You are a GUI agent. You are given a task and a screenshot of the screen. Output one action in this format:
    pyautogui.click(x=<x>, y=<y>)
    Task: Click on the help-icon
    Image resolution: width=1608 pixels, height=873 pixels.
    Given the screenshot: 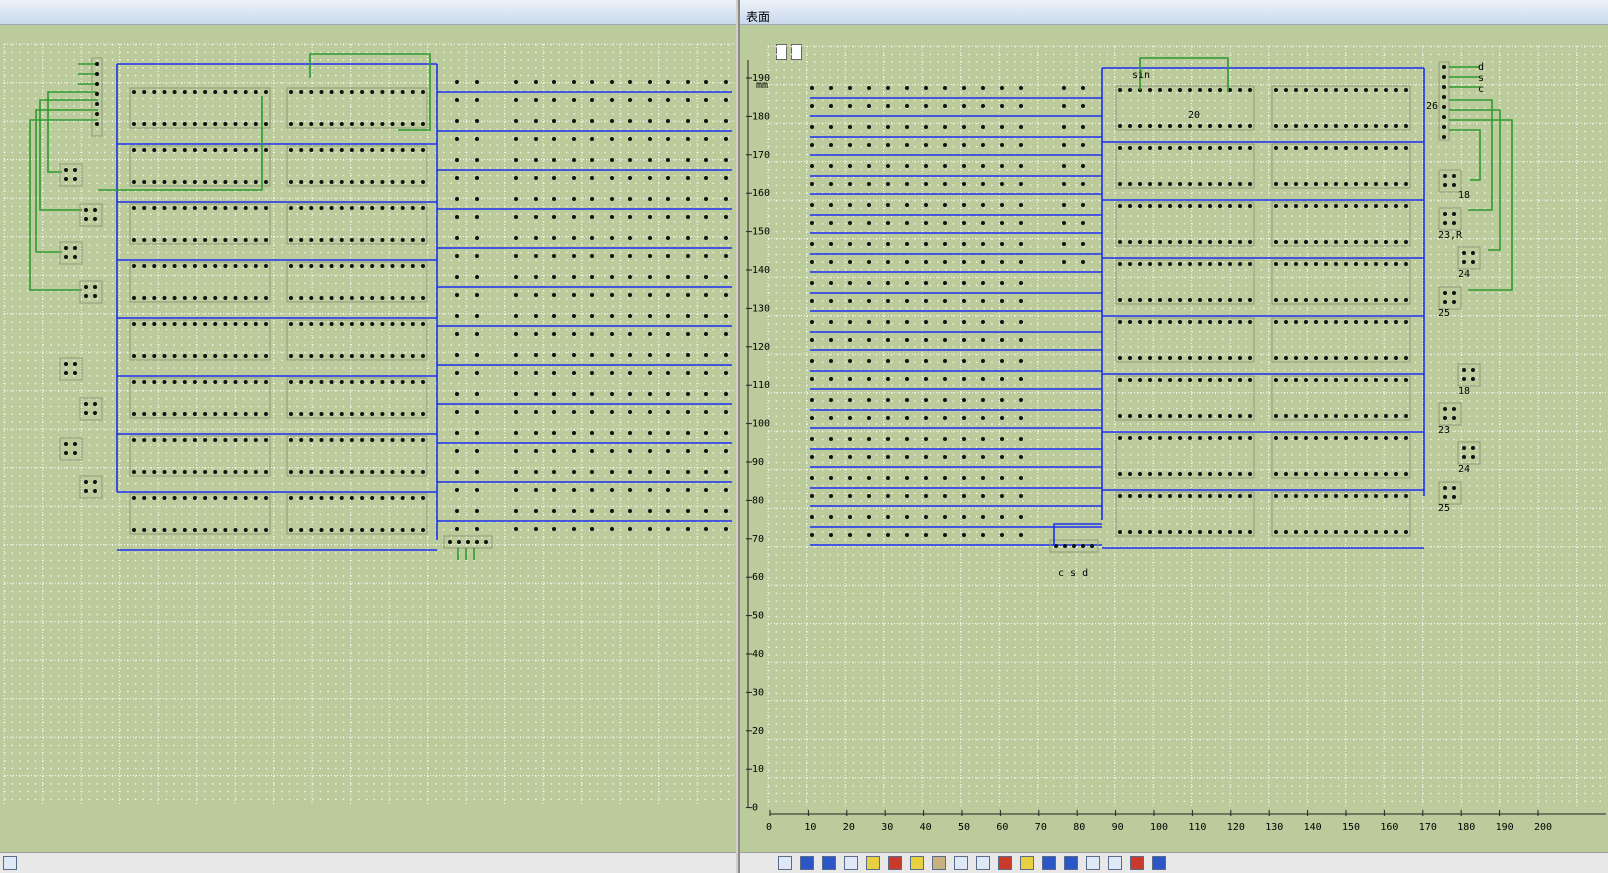 What is the action you would take?
    pyautogui.click(x=1159, y=863)
    